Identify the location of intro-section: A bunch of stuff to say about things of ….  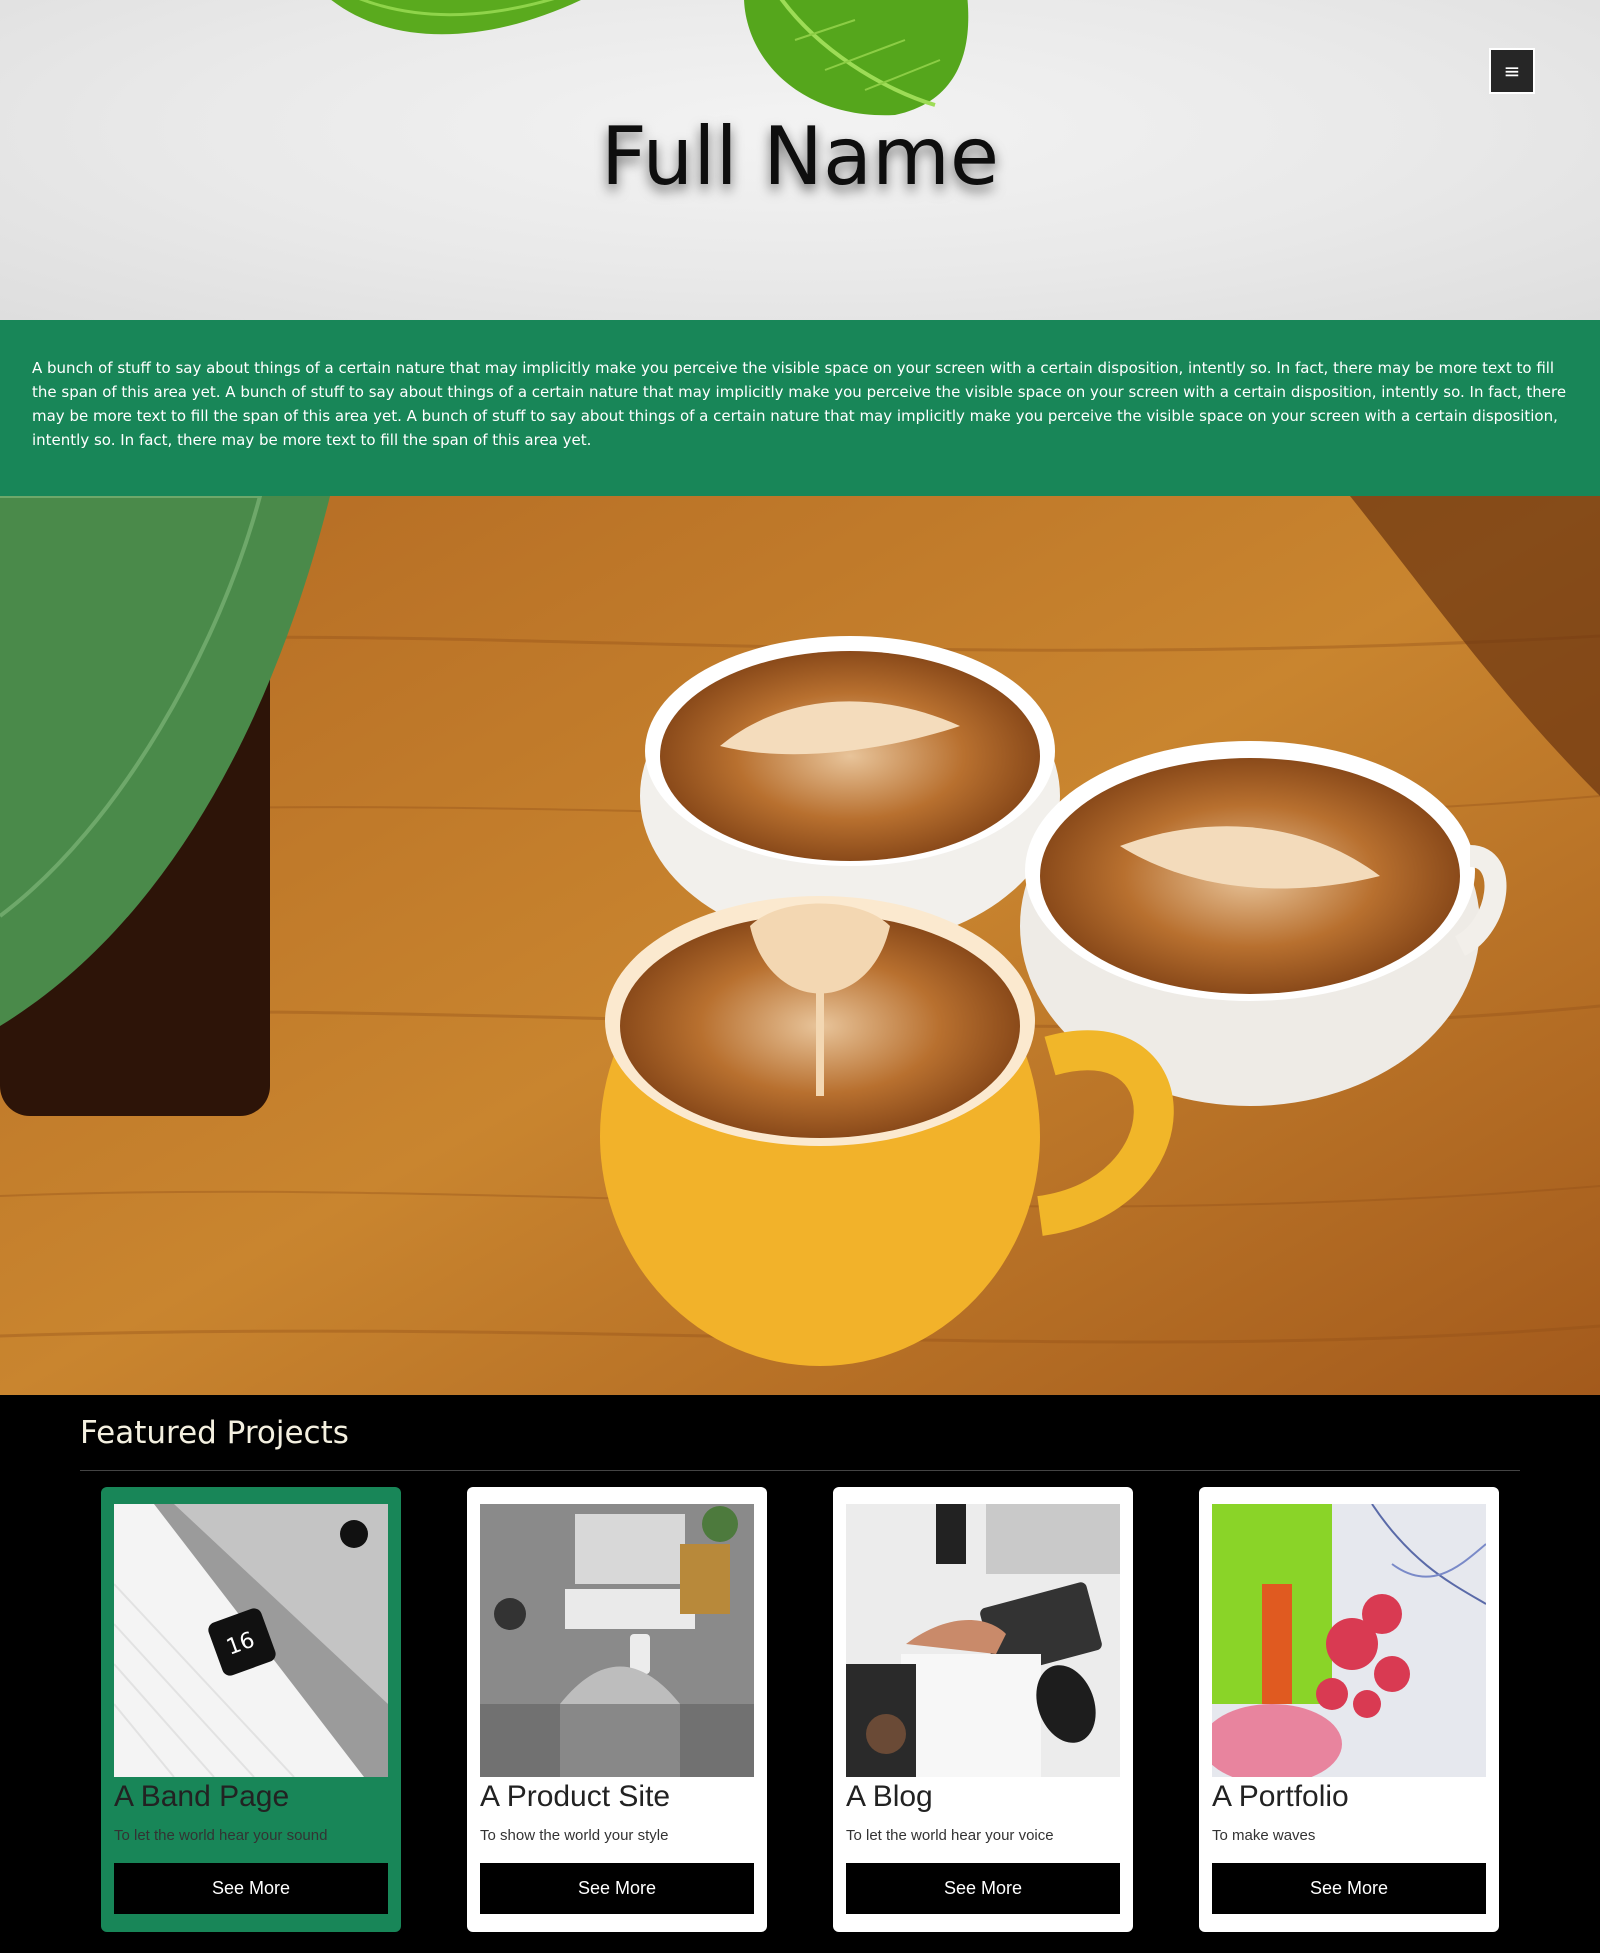
(800, 408).